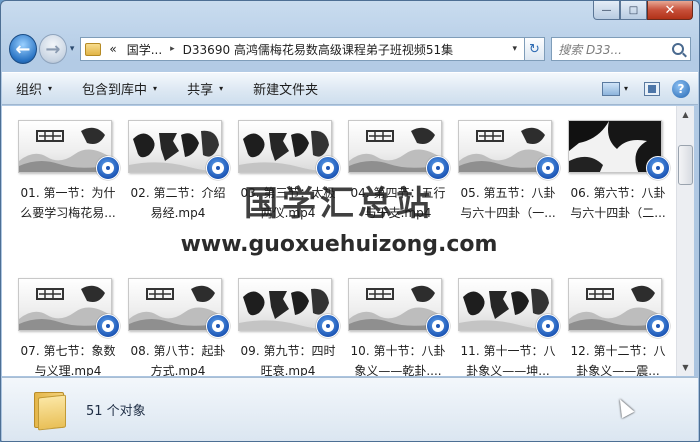 The height and width of the screenshot is (442, 700). Describe the element at coordinates (71, 327) in the screenshot. I see `file-item: 07. 第七节：象数与义理.mp4` at that location.